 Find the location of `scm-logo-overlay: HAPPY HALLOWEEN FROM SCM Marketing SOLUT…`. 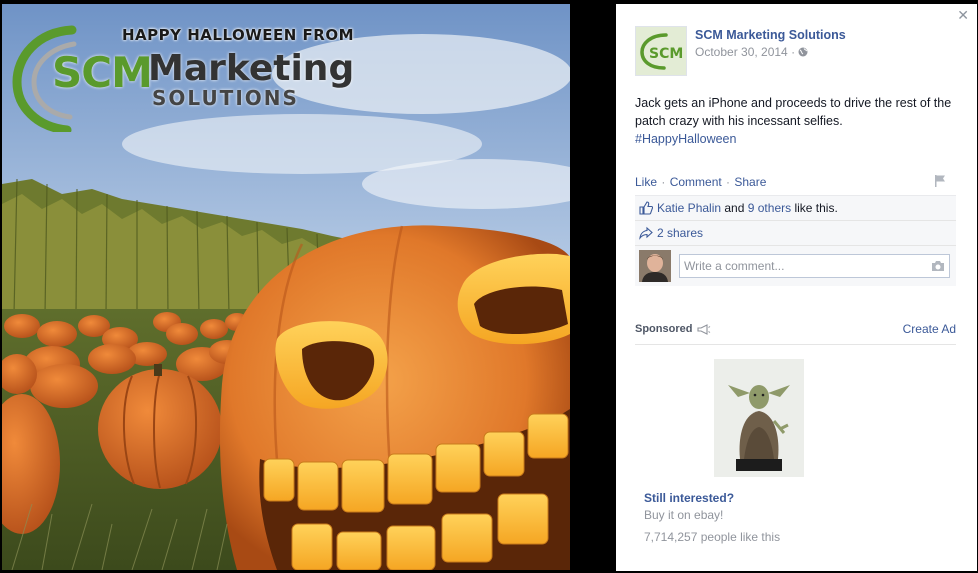

scm-logo-overlay: HAPPY HALLOWEEN FROM SCM Marketing SOLUT… is located at coordinates (183, 78).